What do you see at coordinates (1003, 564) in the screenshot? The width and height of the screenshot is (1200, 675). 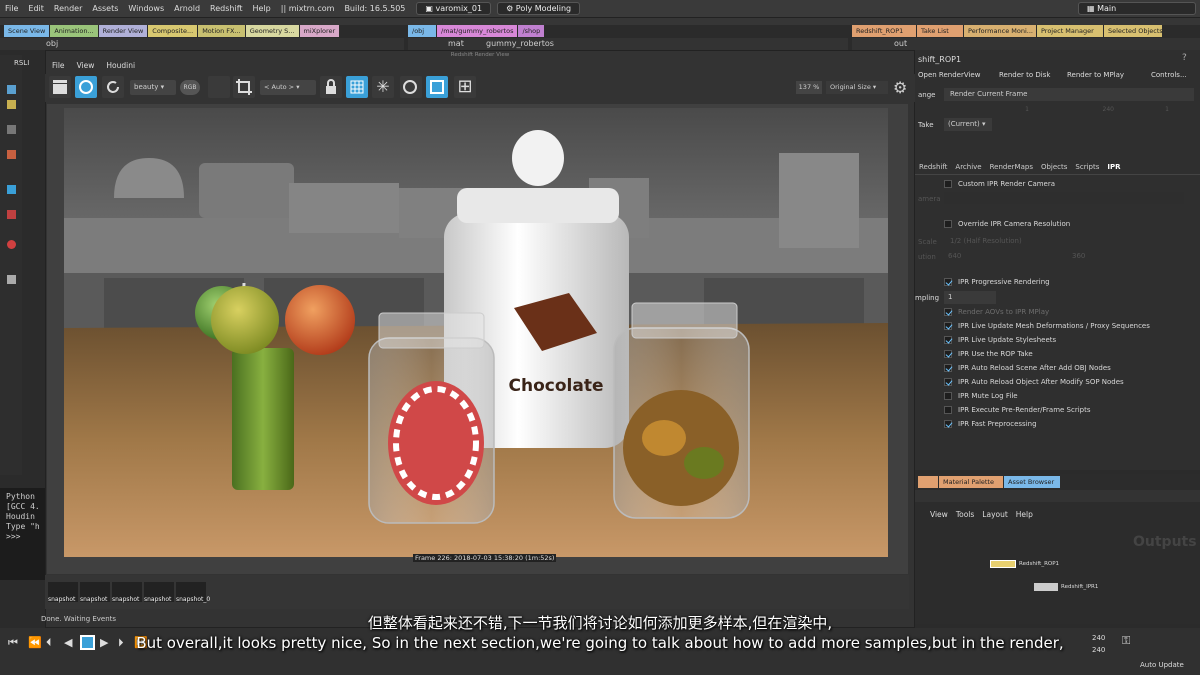 I see `rop-node` at bounding box center [1003, 564].